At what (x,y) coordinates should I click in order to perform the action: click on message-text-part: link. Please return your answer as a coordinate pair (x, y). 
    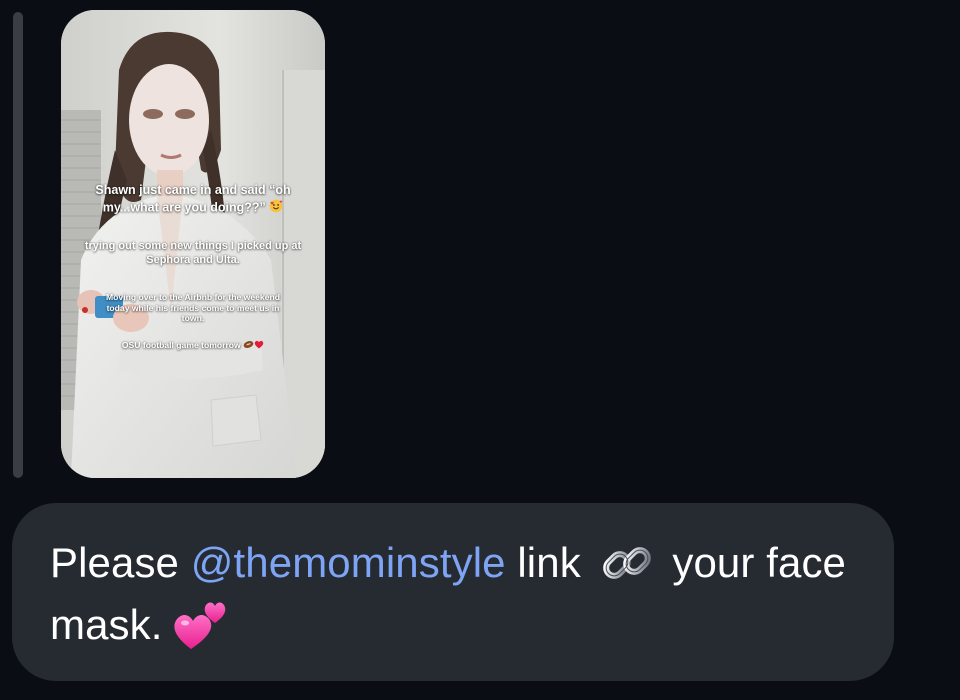
    Looking at the image, I should click on (549, 562).